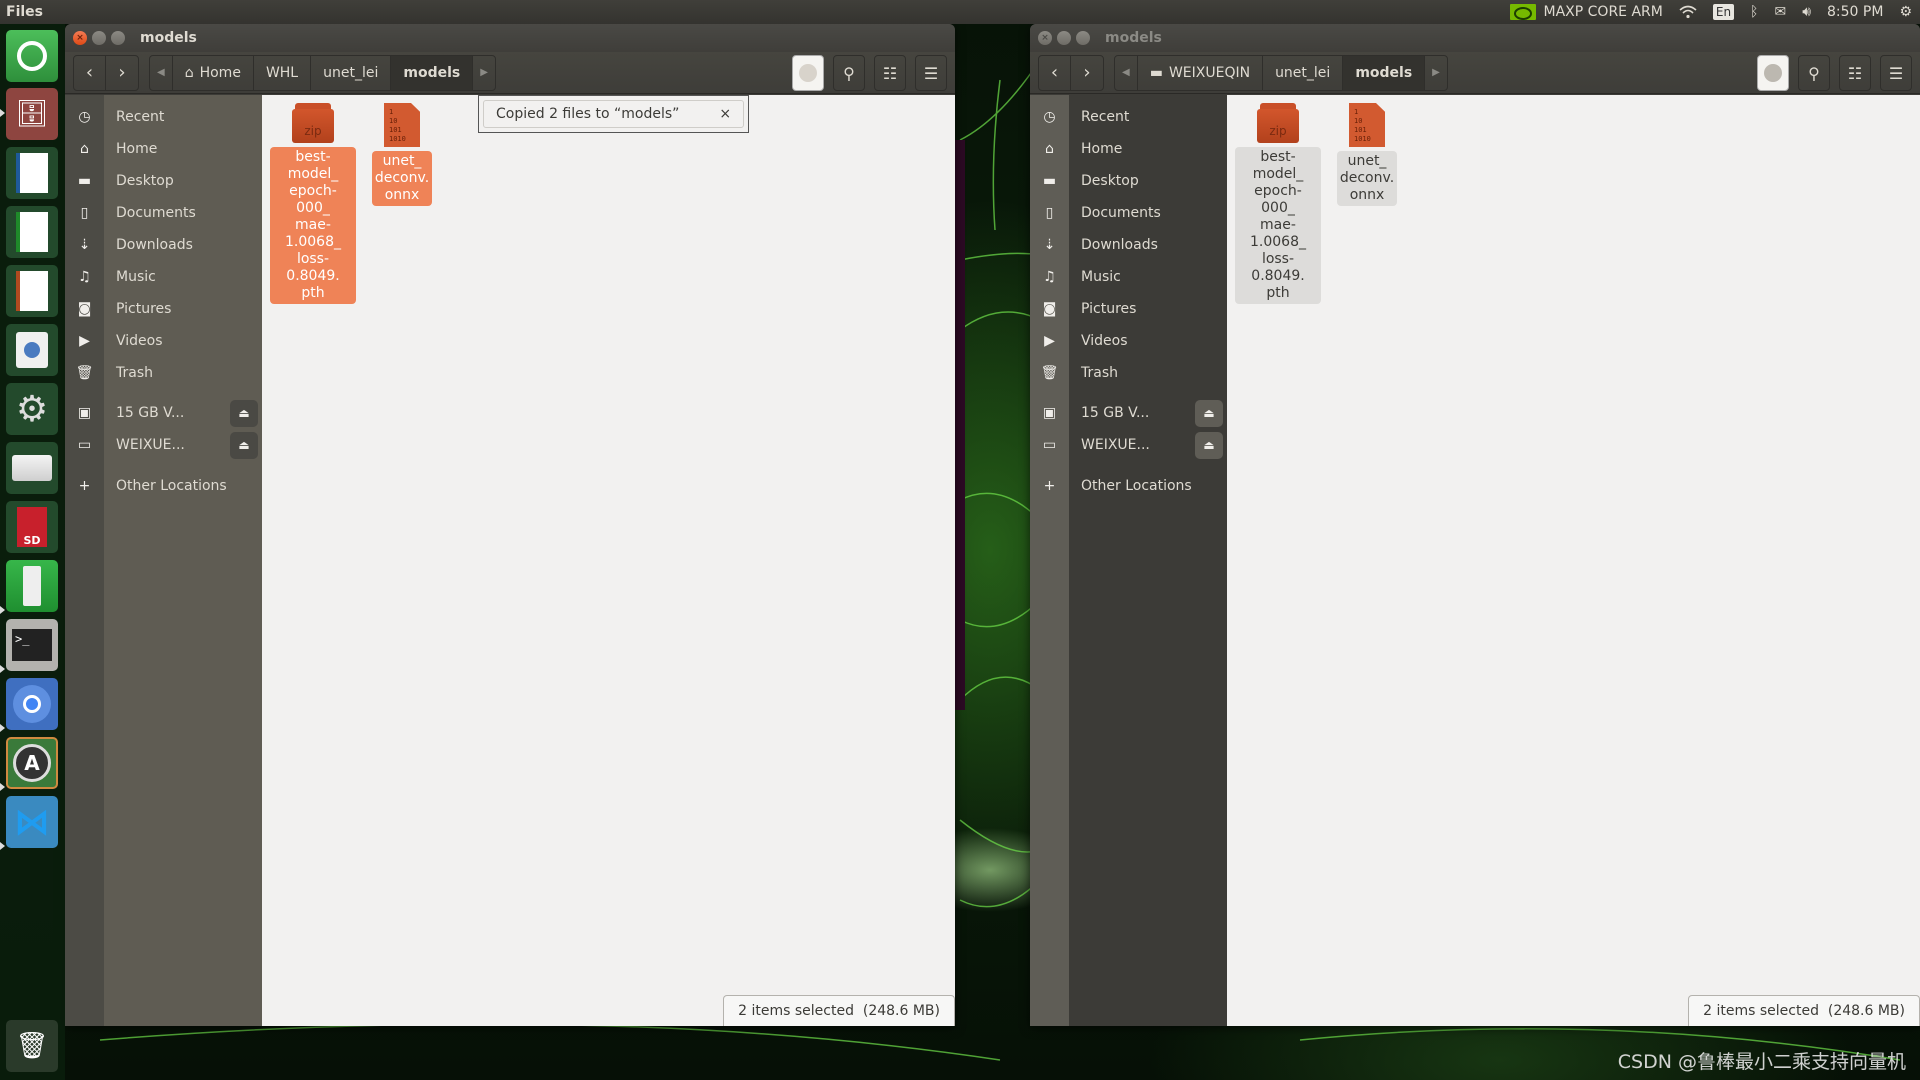 The height and width of the screenshot is (1080, 1920). Describe the element at coordinates (1049, 149) in the screenshot. I see `home-icon: ⌂` at that location.